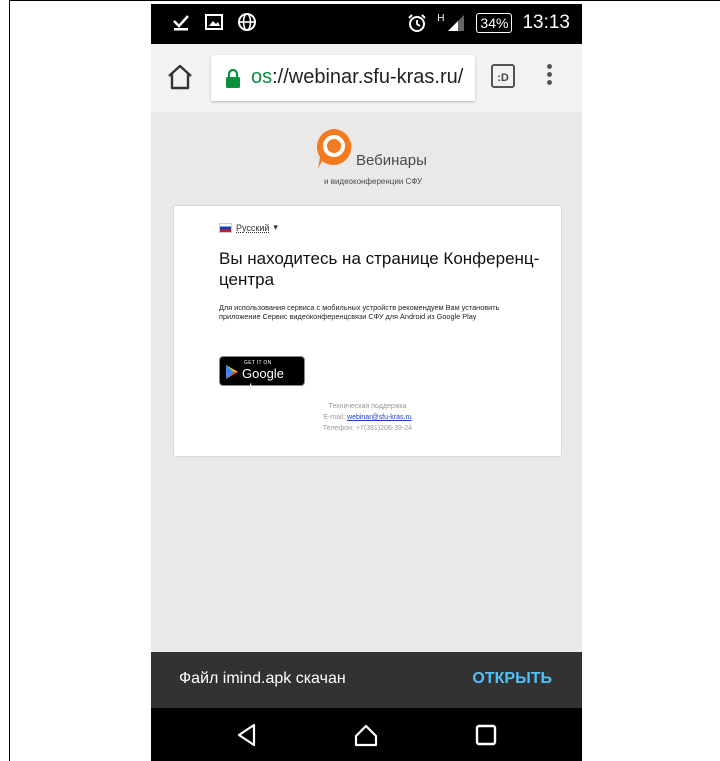  I want to click on support-email-link: webinar@sfu-kras.ru, so click(379, 417).